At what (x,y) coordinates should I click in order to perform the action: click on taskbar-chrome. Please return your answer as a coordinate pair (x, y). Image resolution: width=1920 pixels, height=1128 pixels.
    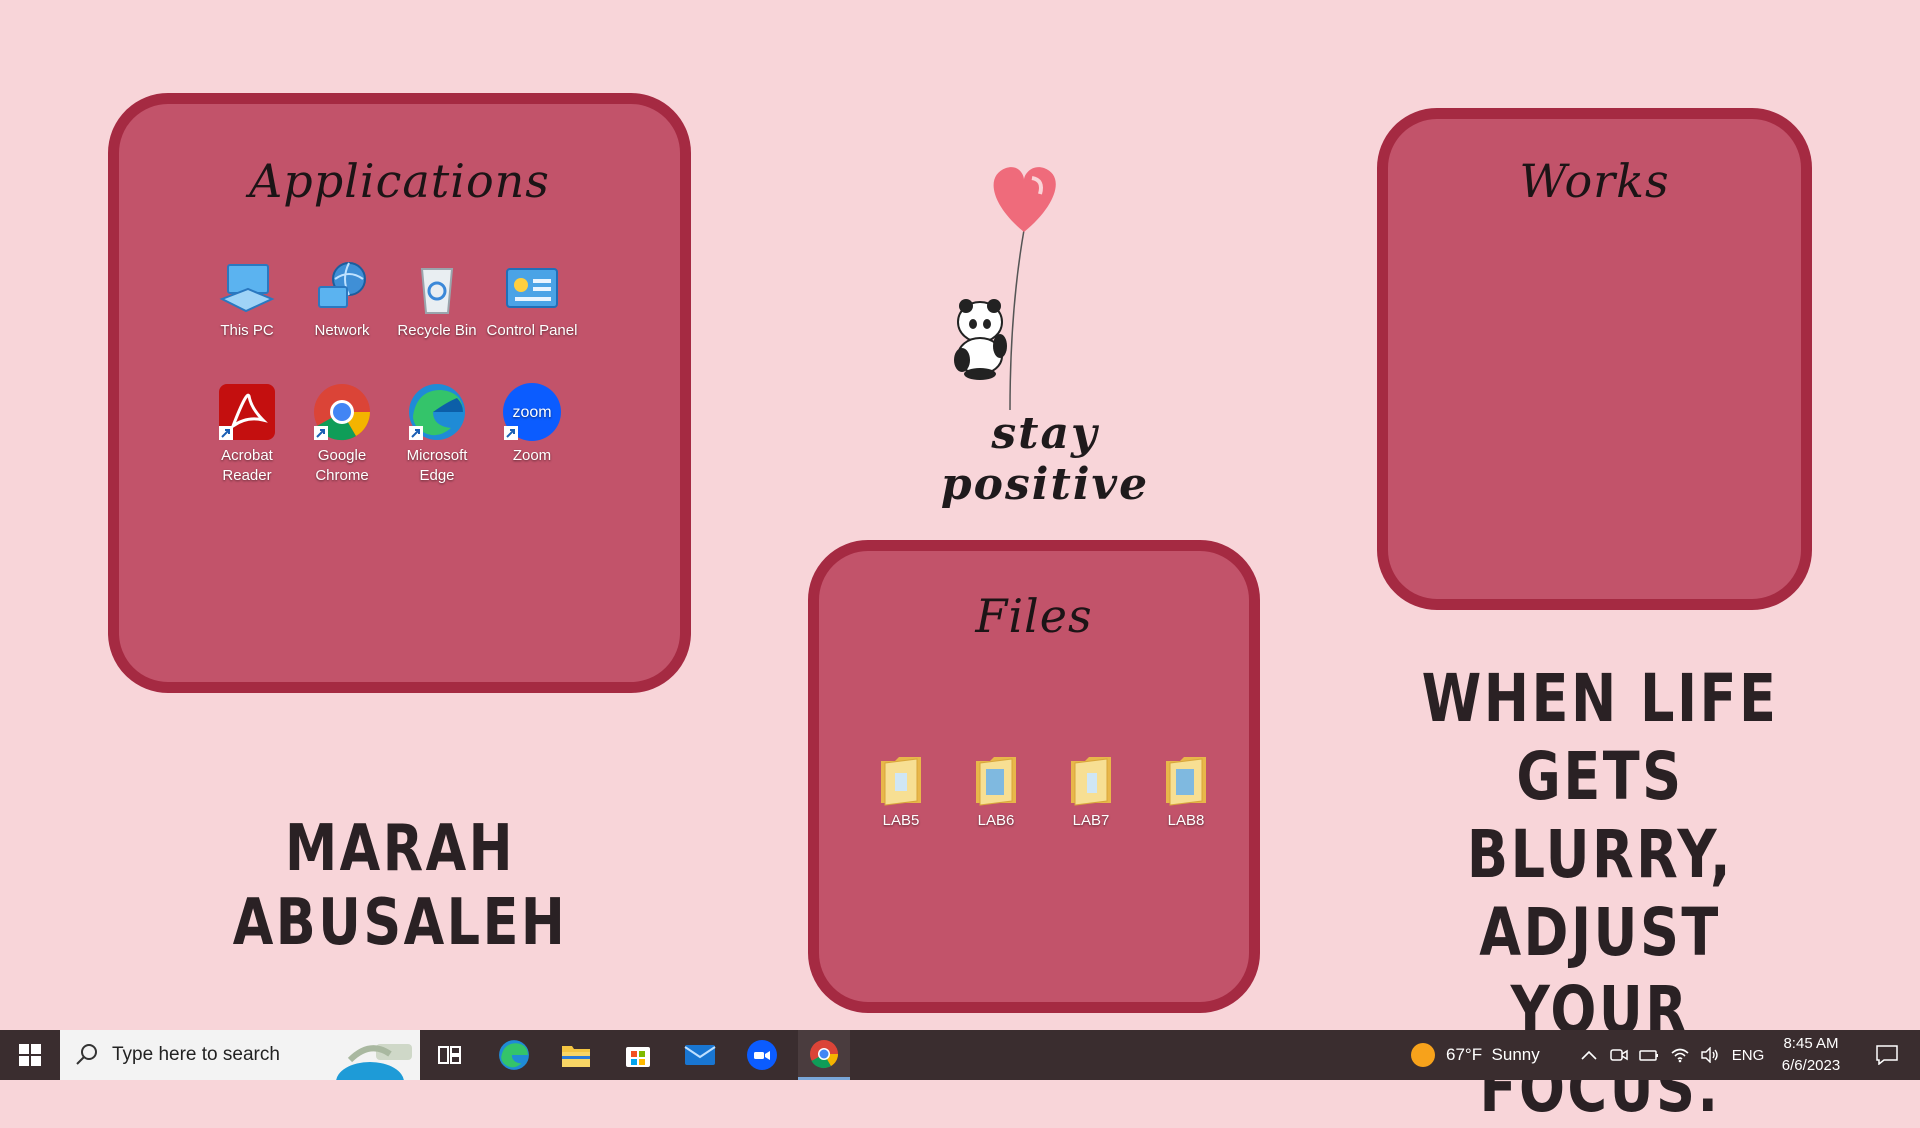
    Looking at the image, I should click on (824, 1055).